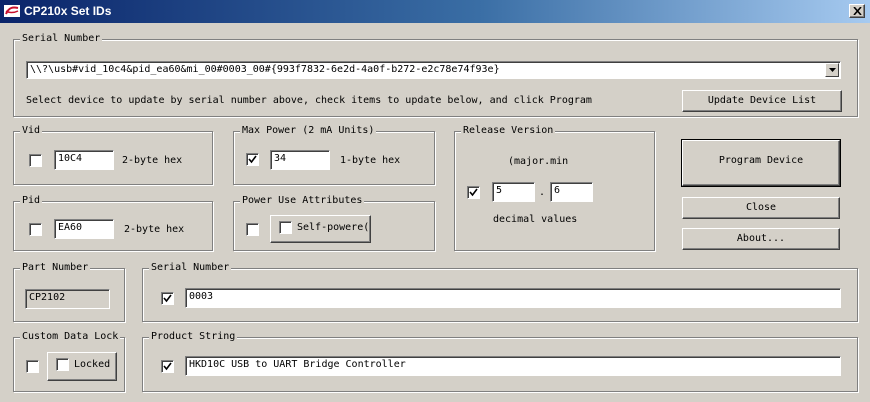 The height and width of the screenshot is (402, 870). Describe the element at coordinates (252, 229) in the screenshot. I see `power-use-checkbox` at that location.